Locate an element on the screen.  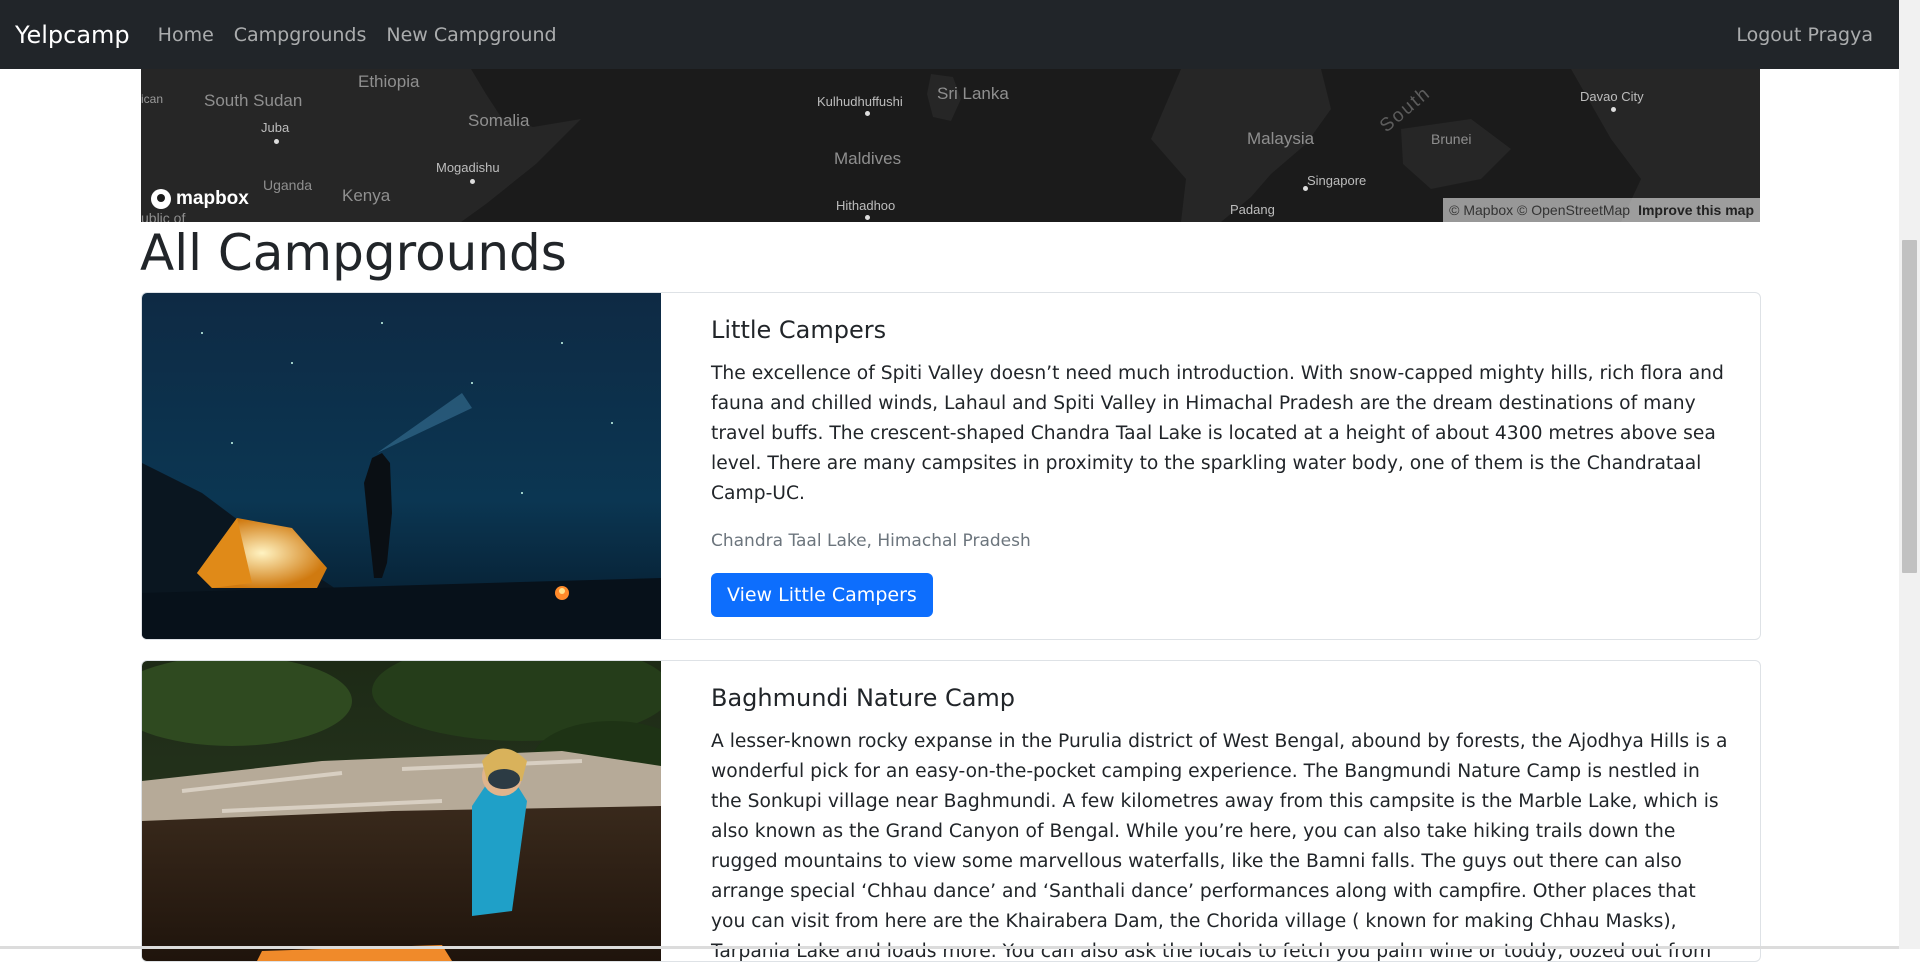
map-label-juba: Juba is located at coordinates (275, 127).